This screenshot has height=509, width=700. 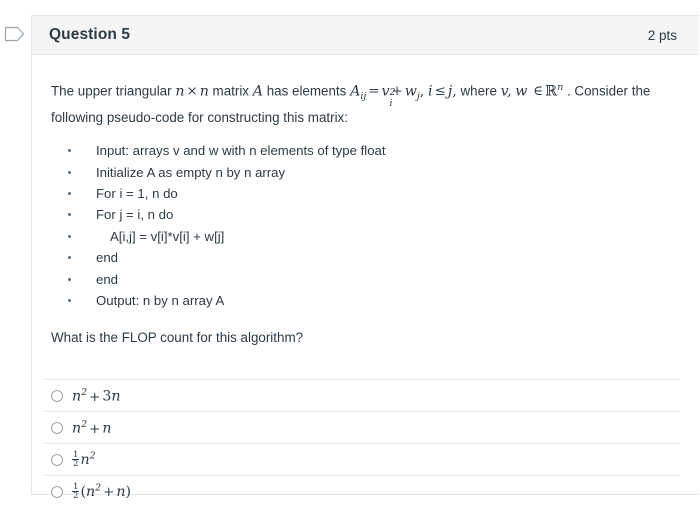 I want to click on math-i: i, so click(x=430, y=91).